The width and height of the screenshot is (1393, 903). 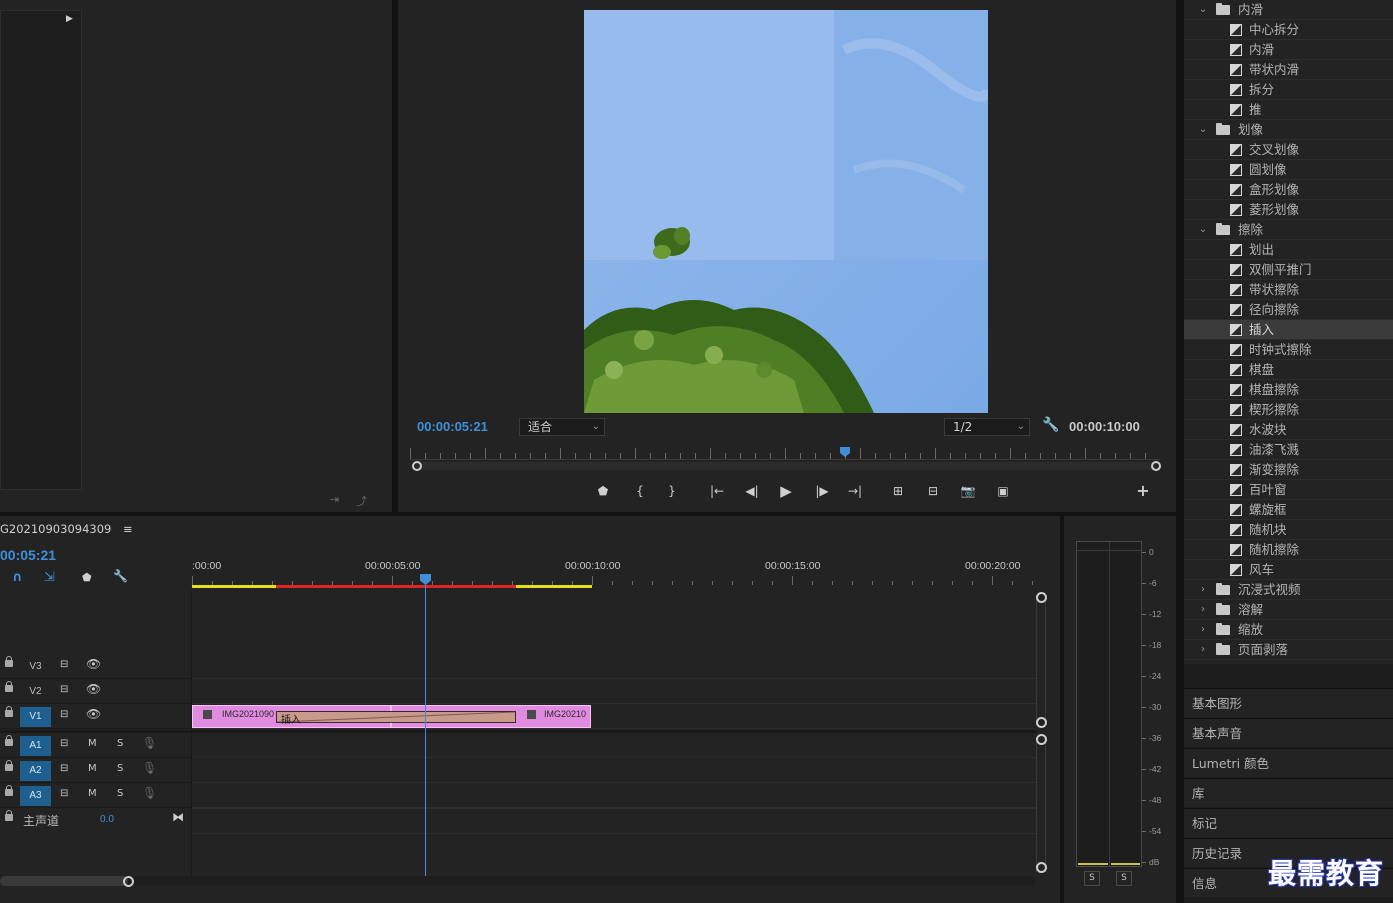 I want to click on effect-item: 油漆飞溅, so click(x=1288, y=450).